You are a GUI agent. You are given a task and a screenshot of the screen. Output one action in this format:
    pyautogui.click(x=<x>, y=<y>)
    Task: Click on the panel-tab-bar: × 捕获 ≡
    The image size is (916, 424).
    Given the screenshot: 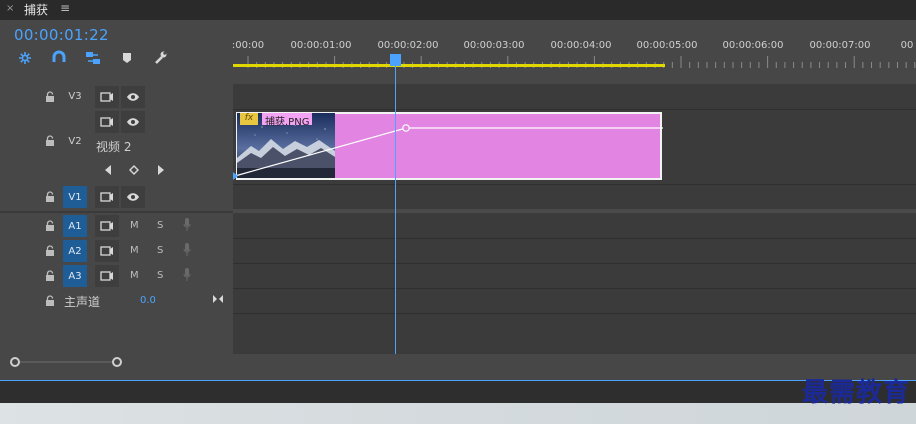 What is the action you would take?
    pyautogui.click(x=458, y=10)
    